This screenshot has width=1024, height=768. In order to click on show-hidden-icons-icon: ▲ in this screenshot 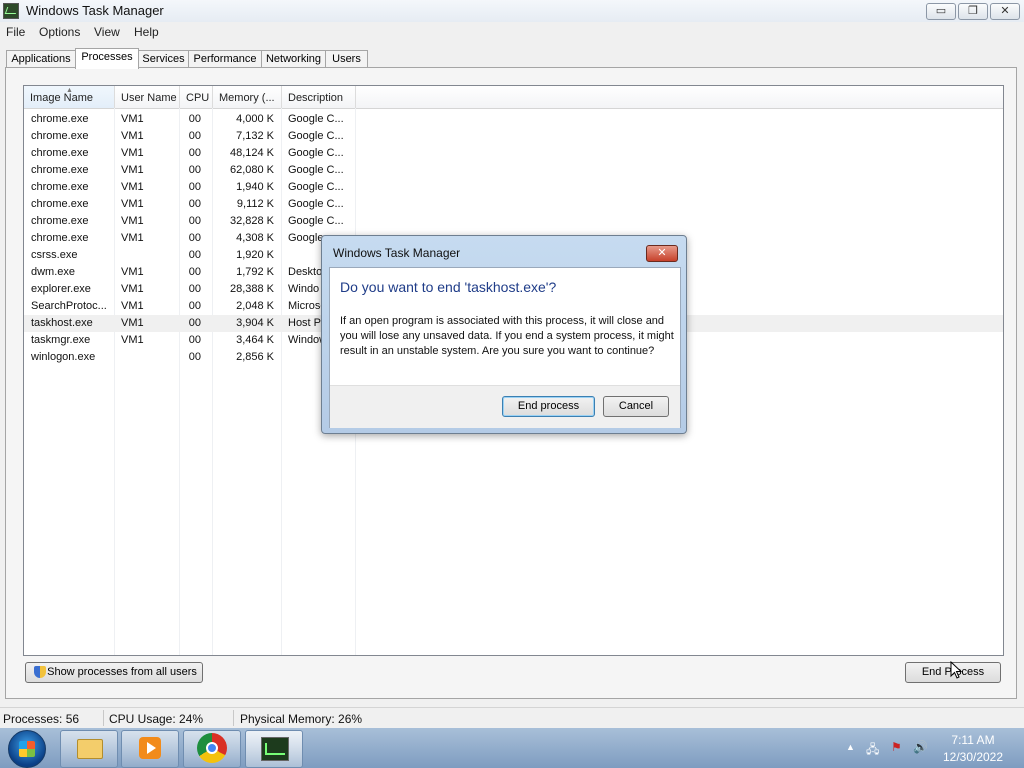, I will do `click(850, 747)`.